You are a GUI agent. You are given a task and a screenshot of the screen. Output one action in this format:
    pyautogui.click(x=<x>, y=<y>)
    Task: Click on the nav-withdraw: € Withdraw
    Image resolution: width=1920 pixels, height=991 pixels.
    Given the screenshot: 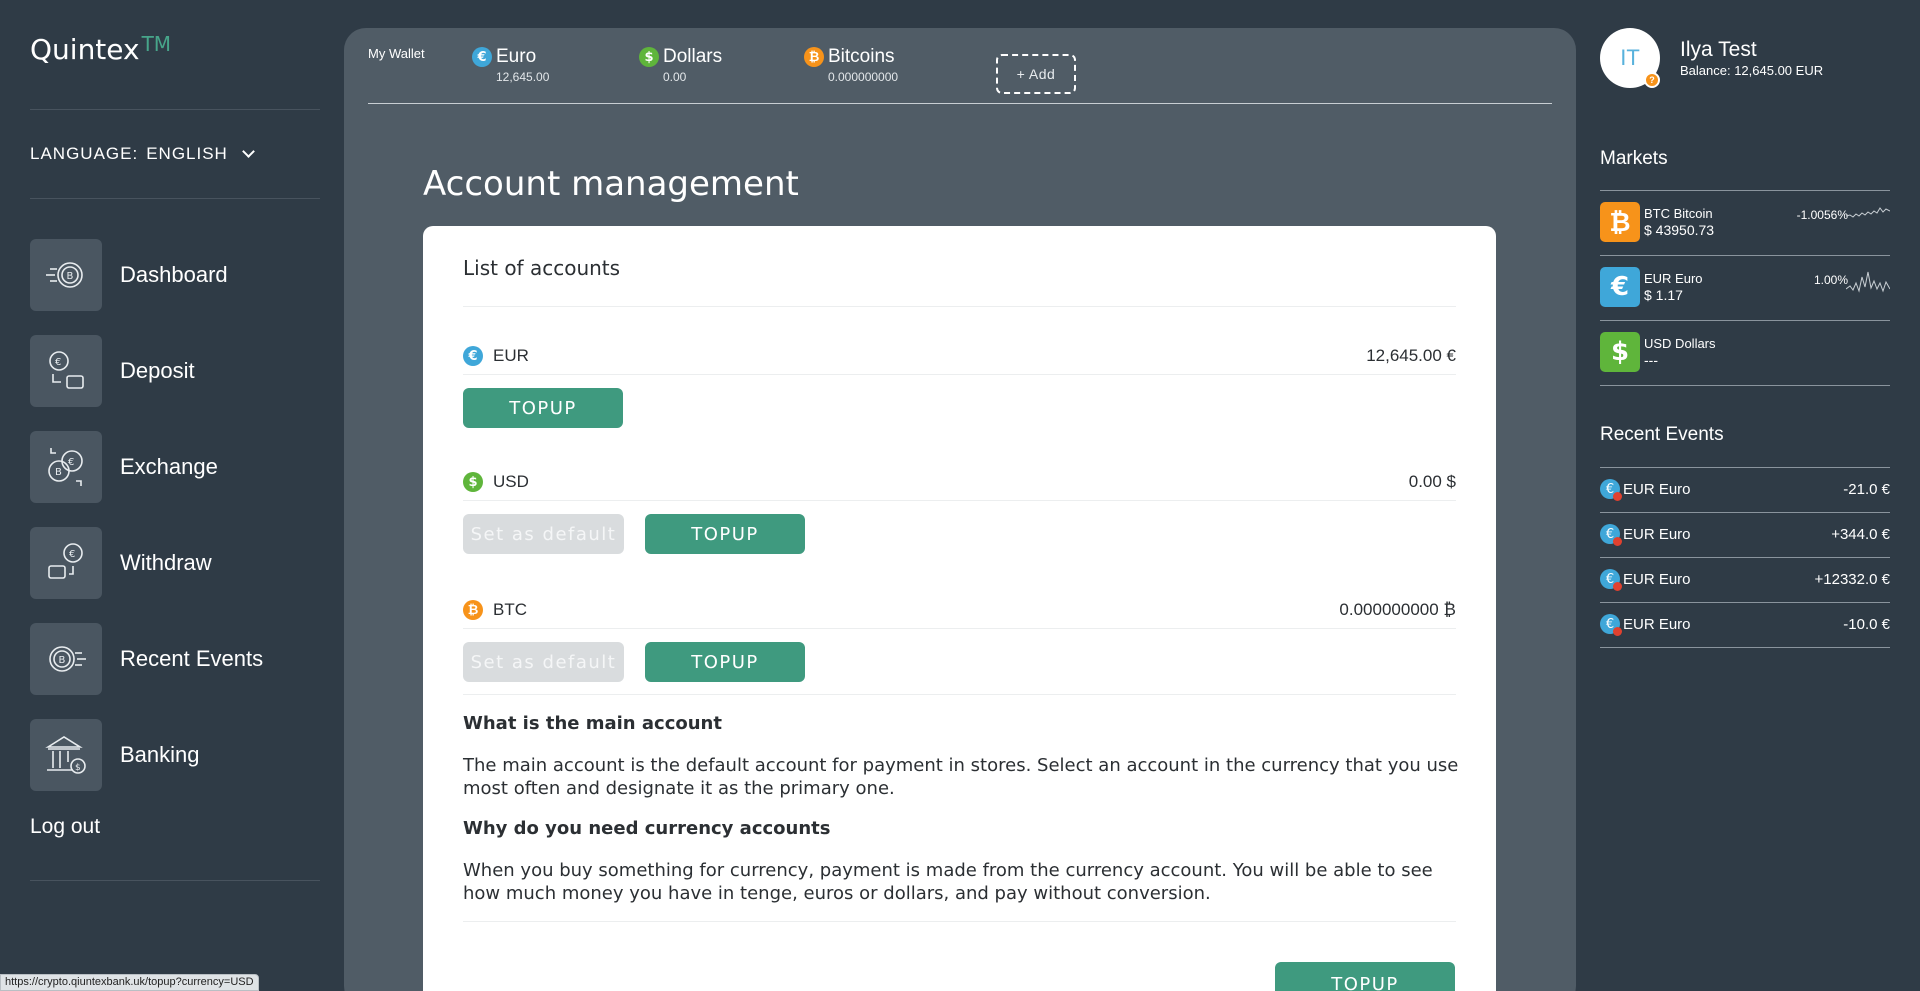 What is the action you would take?
    pyautogui.click(x=121, y=563)
    